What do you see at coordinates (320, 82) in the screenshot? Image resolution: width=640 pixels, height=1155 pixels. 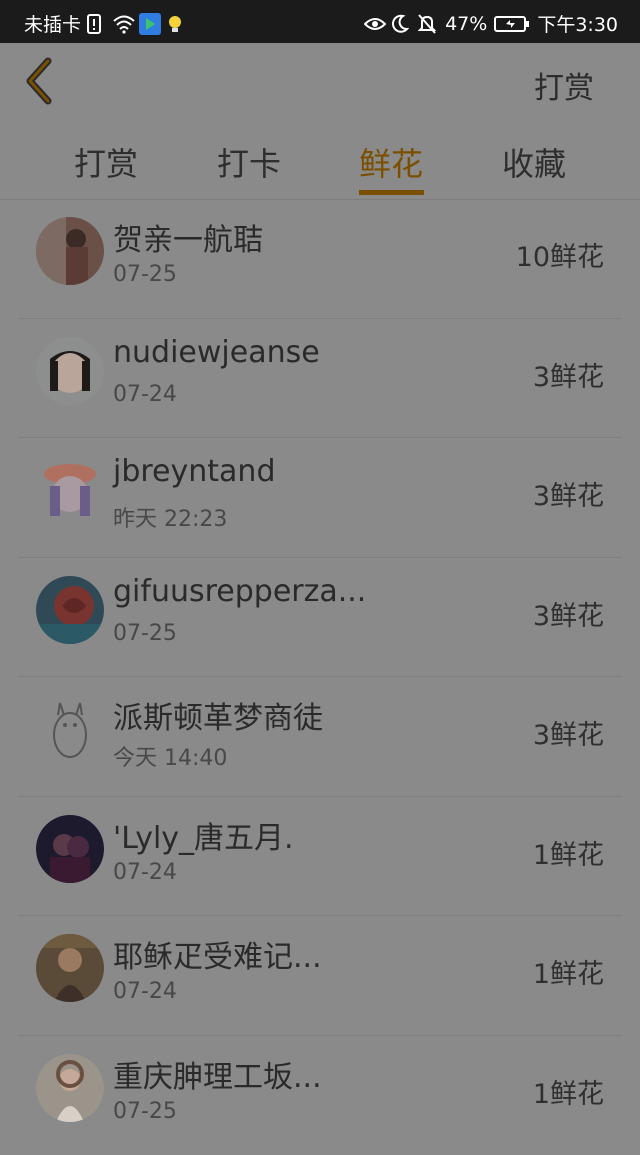 I see `top-bar: 打赏` at bounding box center [320, 82].